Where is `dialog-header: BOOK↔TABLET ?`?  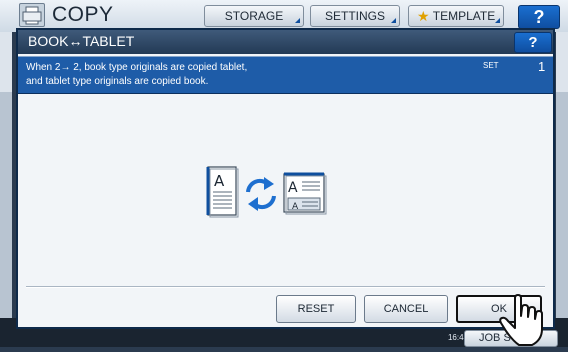
dialog-header: BOOK↔TABLET ? is located at coordinates (285, 42).